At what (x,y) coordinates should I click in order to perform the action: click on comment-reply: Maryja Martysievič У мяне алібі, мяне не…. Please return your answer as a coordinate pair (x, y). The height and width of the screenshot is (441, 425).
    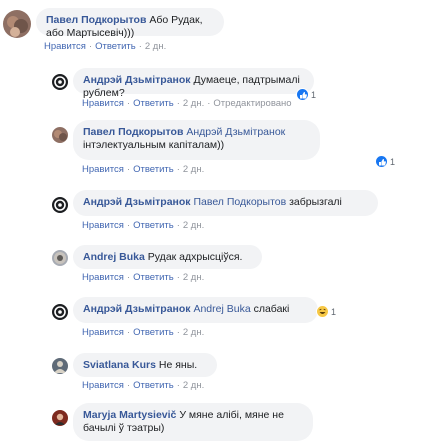
    Looking at the image, I should click on (212, 420).